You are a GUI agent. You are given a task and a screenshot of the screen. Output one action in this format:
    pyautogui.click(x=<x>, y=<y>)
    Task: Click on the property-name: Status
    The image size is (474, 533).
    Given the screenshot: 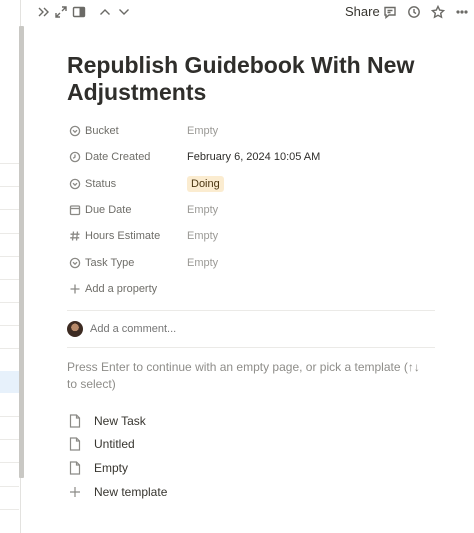 What is the action you would take?
    pyautogui.click(x=101, y=183)
    